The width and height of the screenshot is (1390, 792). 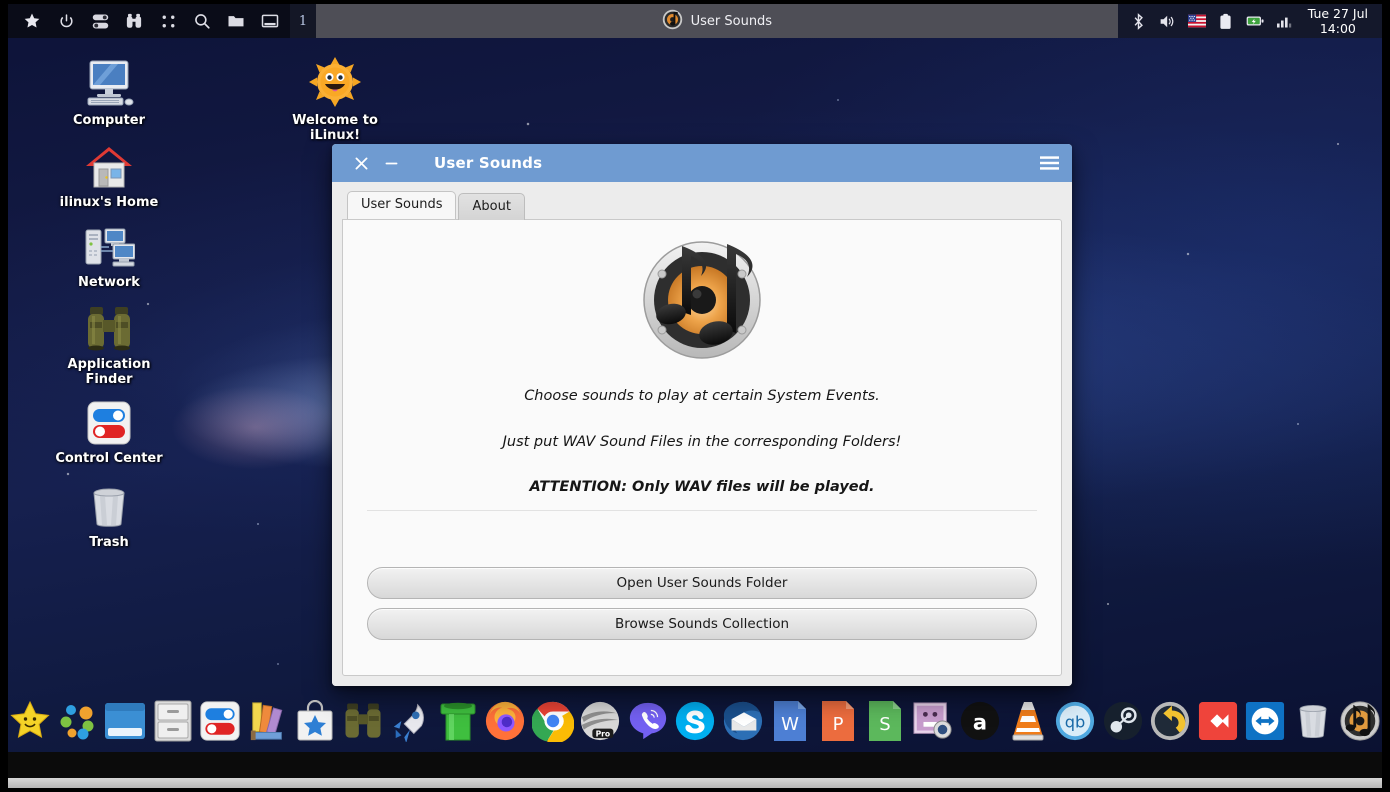 I want to click on dock-item-chrome, so click(x=553, y=721).